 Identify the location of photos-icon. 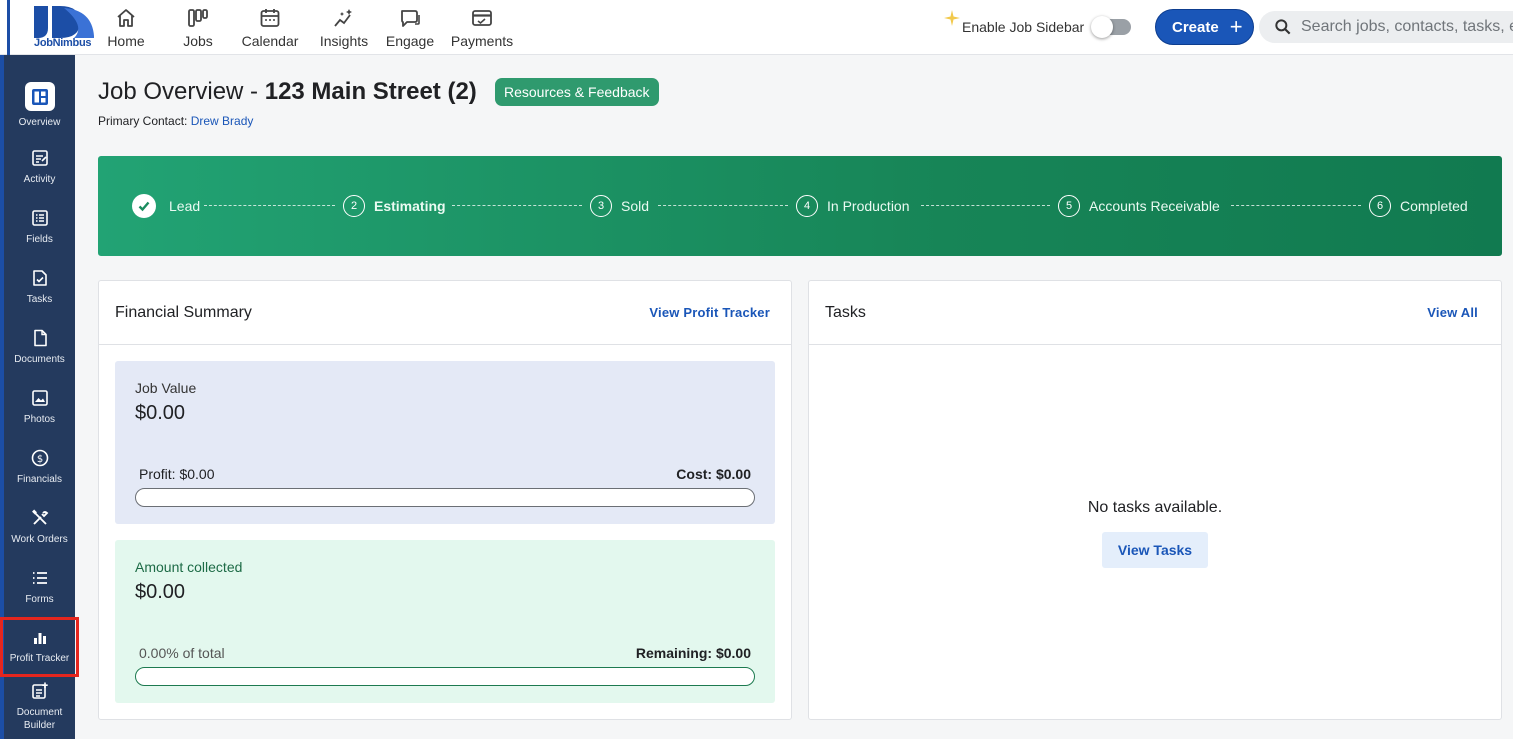
(39, 398).